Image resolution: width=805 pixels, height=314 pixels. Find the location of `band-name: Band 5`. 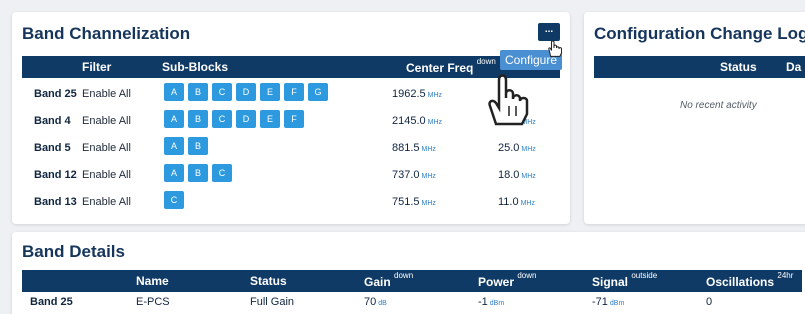

band-name: Band 5 is located at coordinates (52, 148).